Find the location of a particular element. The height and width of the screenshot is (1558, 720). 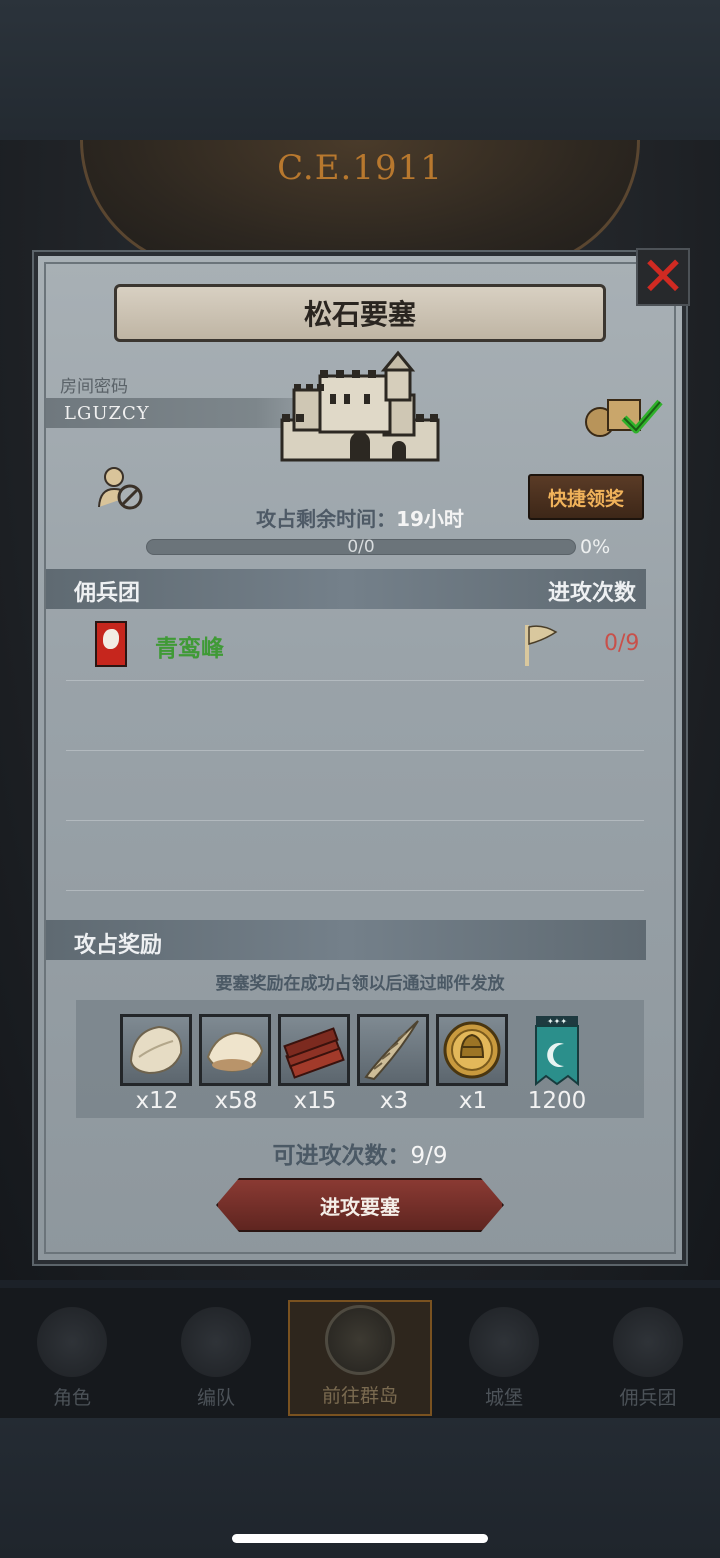

close-icon: ✕ is located at coordinates (663, 276).